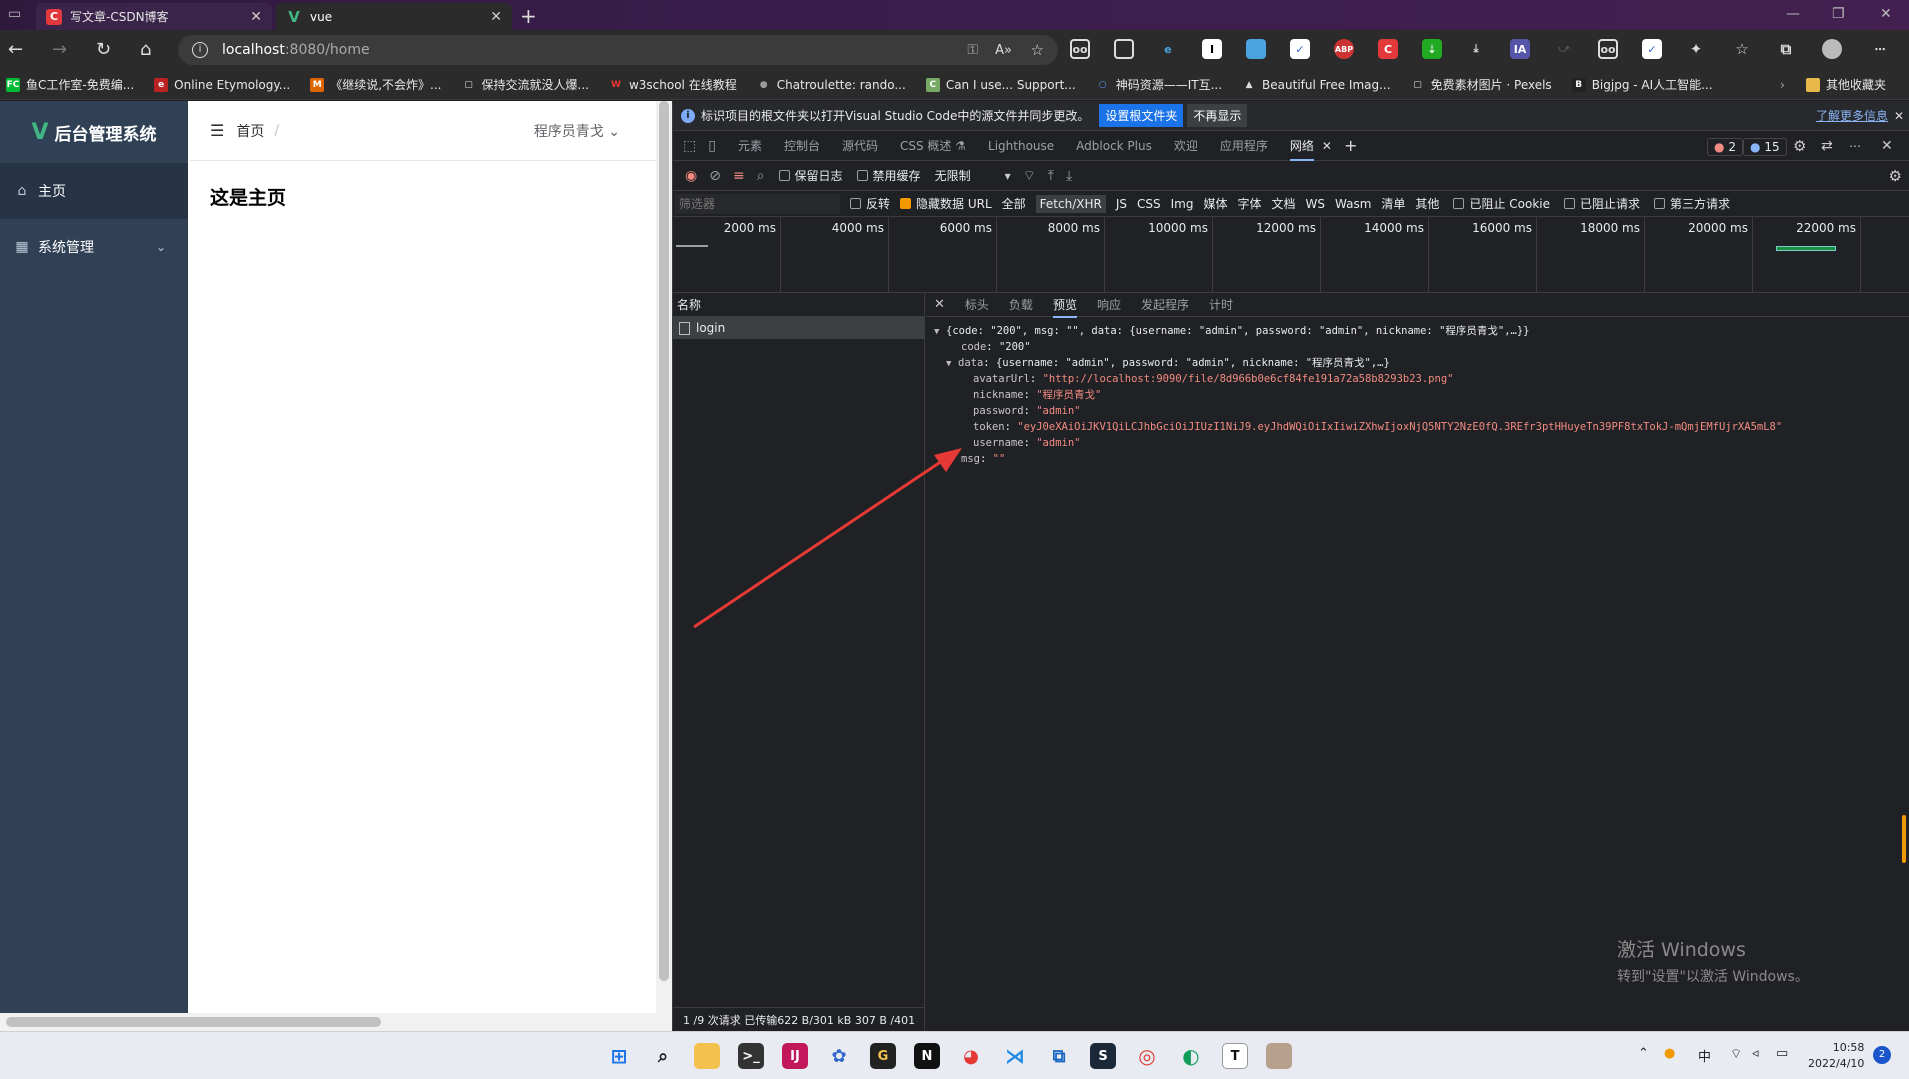 The height and width of the screenshot is (1079, 1909). What do you see at coordinates (1601, 203) in the screenshot?
I see `blocked-requests-checkbox: 已阻止请求` at bounding box center [1601, 203].